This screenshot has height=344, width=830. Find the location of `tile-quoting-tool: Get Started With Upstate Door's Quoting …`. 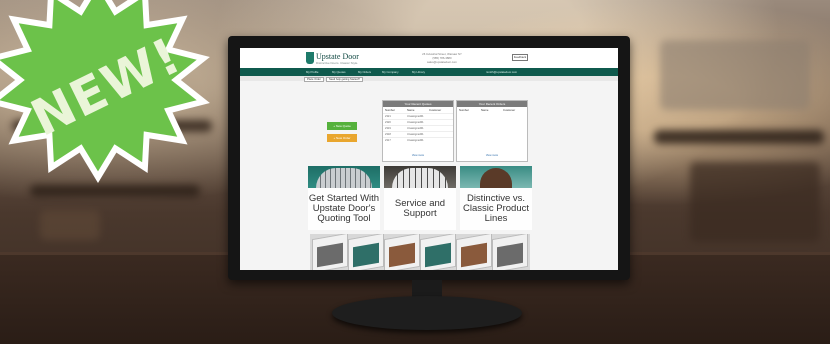

tile-quoting-tool: Get Started With Upstate Door's Quoting … is located at coordinates (344, 198).